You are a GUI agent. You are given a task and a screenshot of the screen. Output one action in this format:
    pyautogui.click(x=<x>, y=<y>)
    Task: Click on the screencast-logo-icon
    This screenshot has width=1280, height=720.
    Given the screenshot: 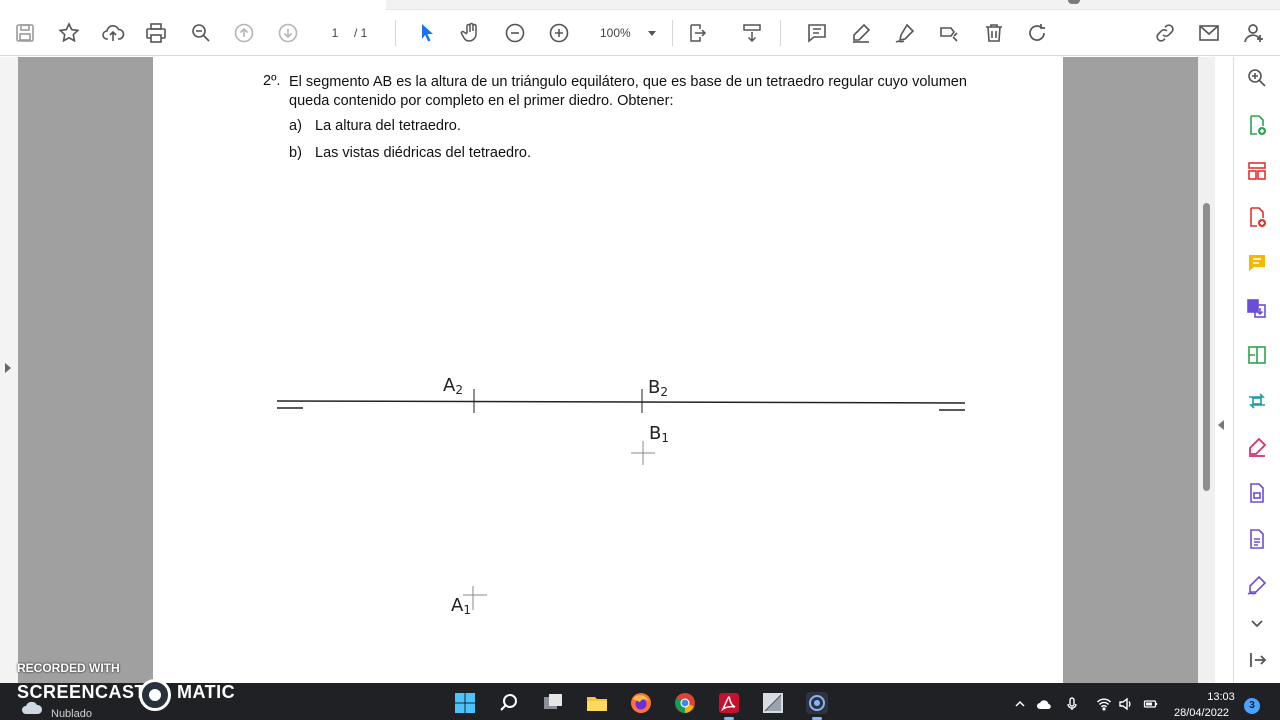 What is the action you would take?
    pyautogui.click(x=155, y=695)
    